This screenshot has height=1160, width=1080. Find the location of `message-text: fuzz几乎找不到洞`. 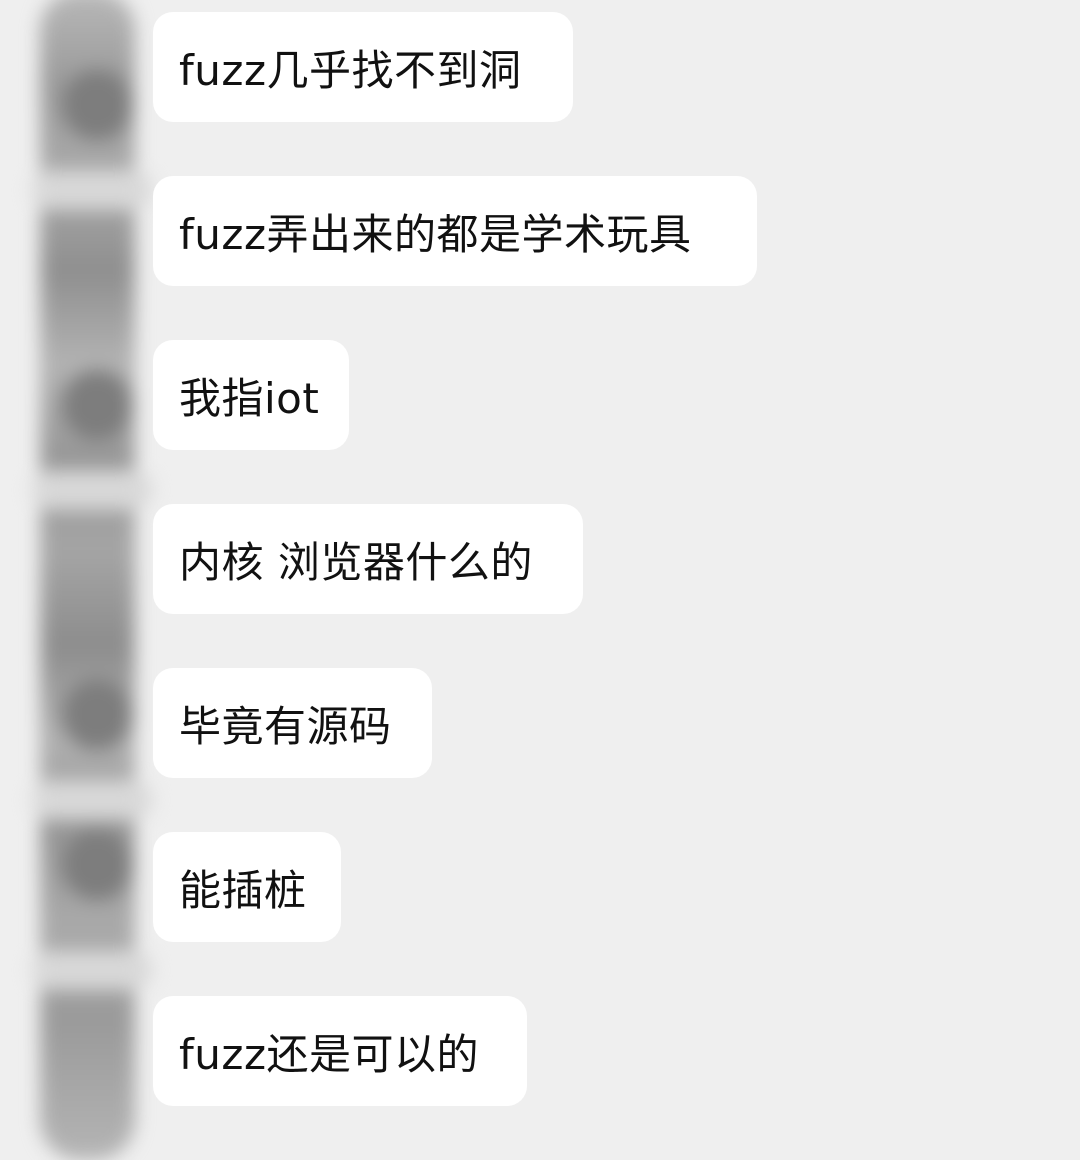

message-text: fuzz几乎找不到洞 is located at coordinates (350, 70).